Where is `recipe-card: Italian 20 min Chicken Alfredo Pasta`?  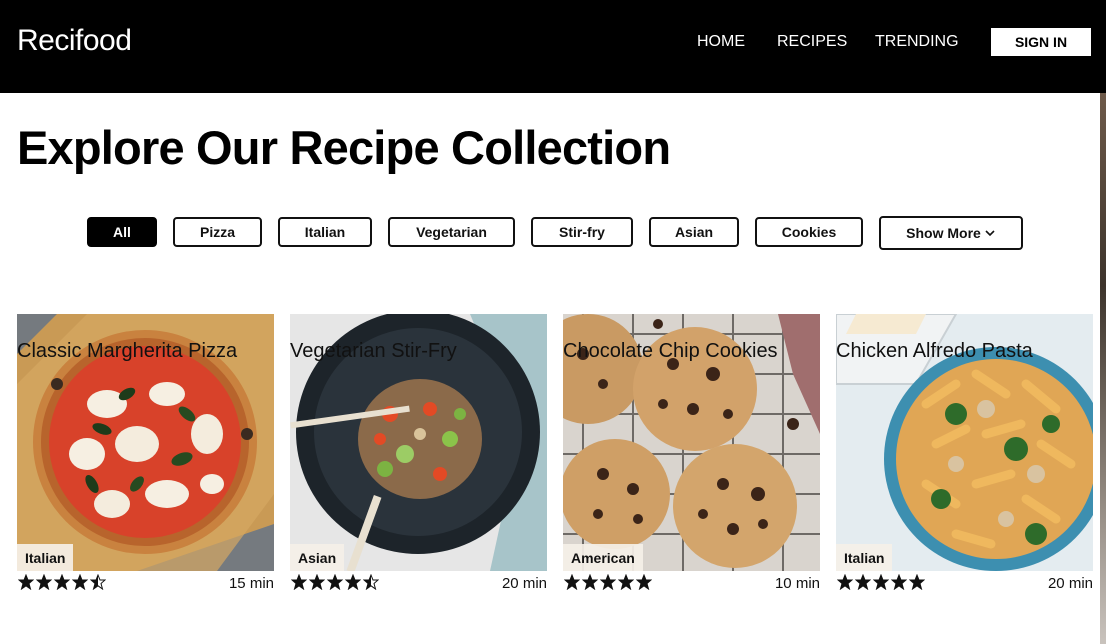
recipe-card: Italian 20 min Chicken Alfredo Pasta is located at coordinates (964, 455).